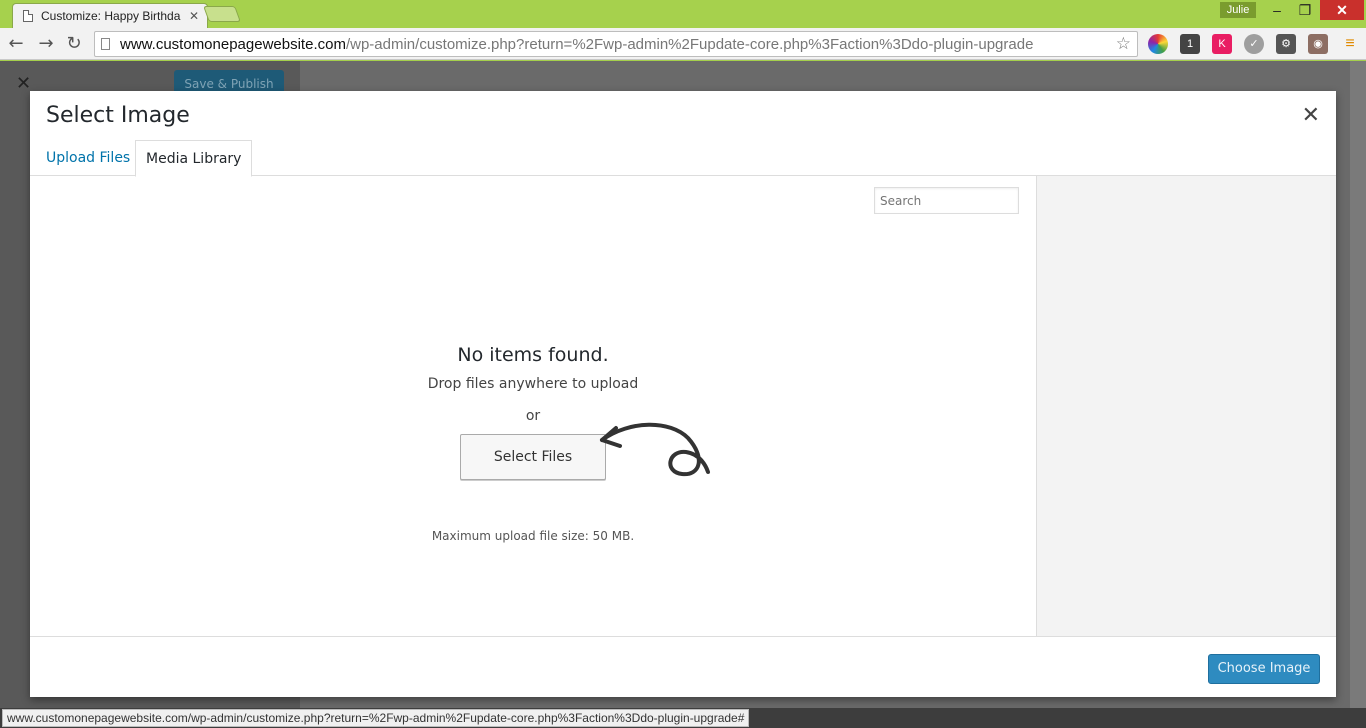 This screenshot has width=1366, height=728. Describe the element at coordinates (74, 44) in the screenshot. I see `reload-icon: ↻` at that location.